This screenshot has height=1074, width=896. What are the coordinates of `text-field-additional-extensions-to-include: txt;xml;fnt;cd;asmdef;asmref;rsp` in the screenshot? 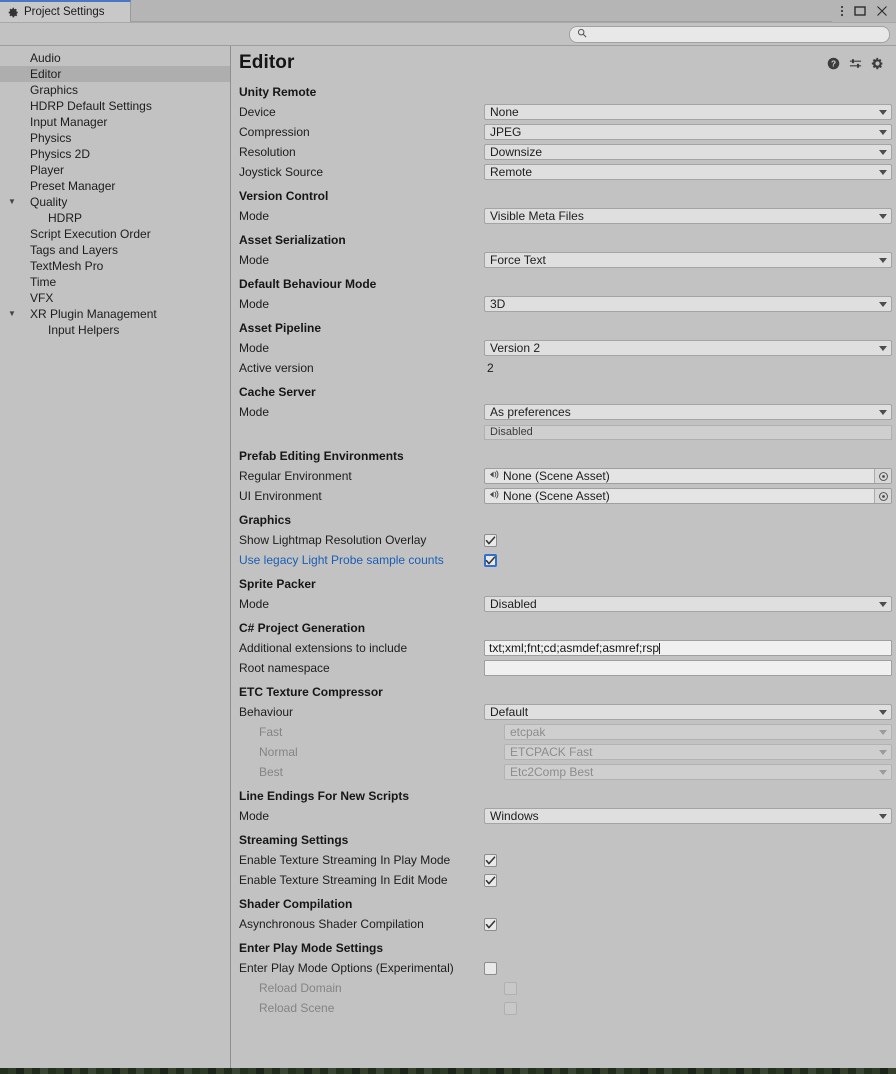 It's located at (688, 648).